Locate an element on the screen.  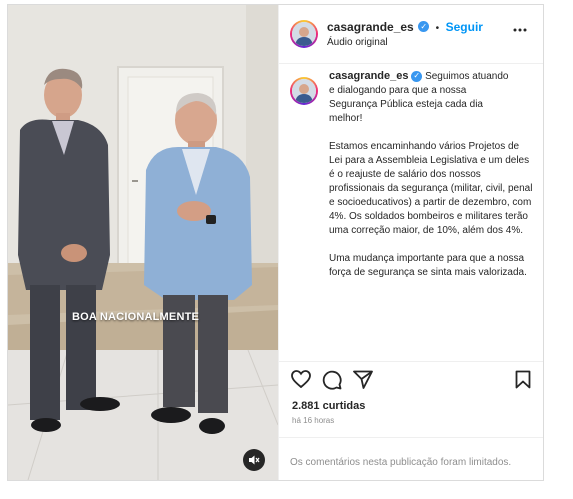
caption-line-4: melhor! is located at coordinates (346, 118).